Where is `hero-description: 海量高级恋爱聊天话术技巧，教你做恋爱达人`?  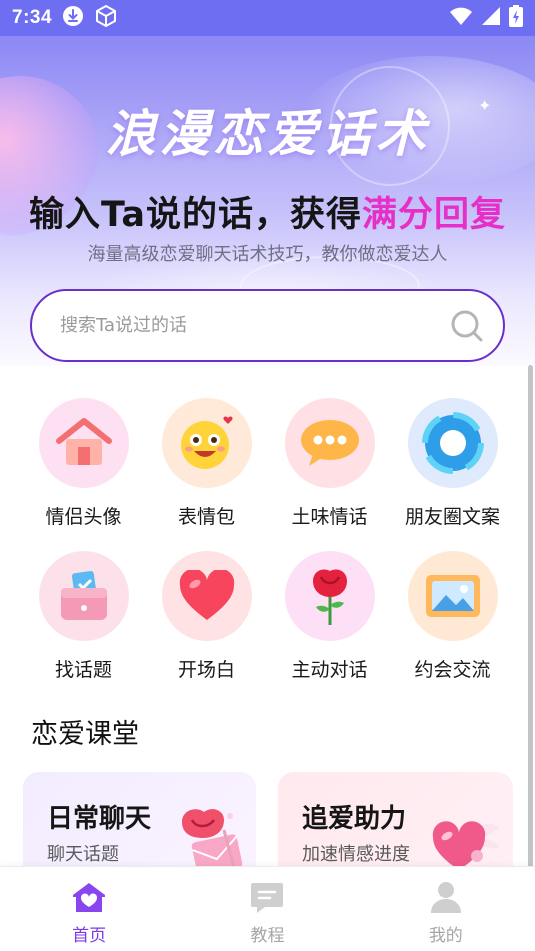 hero-description: 海量高级恋爱聊天话术技巧，教你做恋爱达人 is located at coordinates (267, 254).